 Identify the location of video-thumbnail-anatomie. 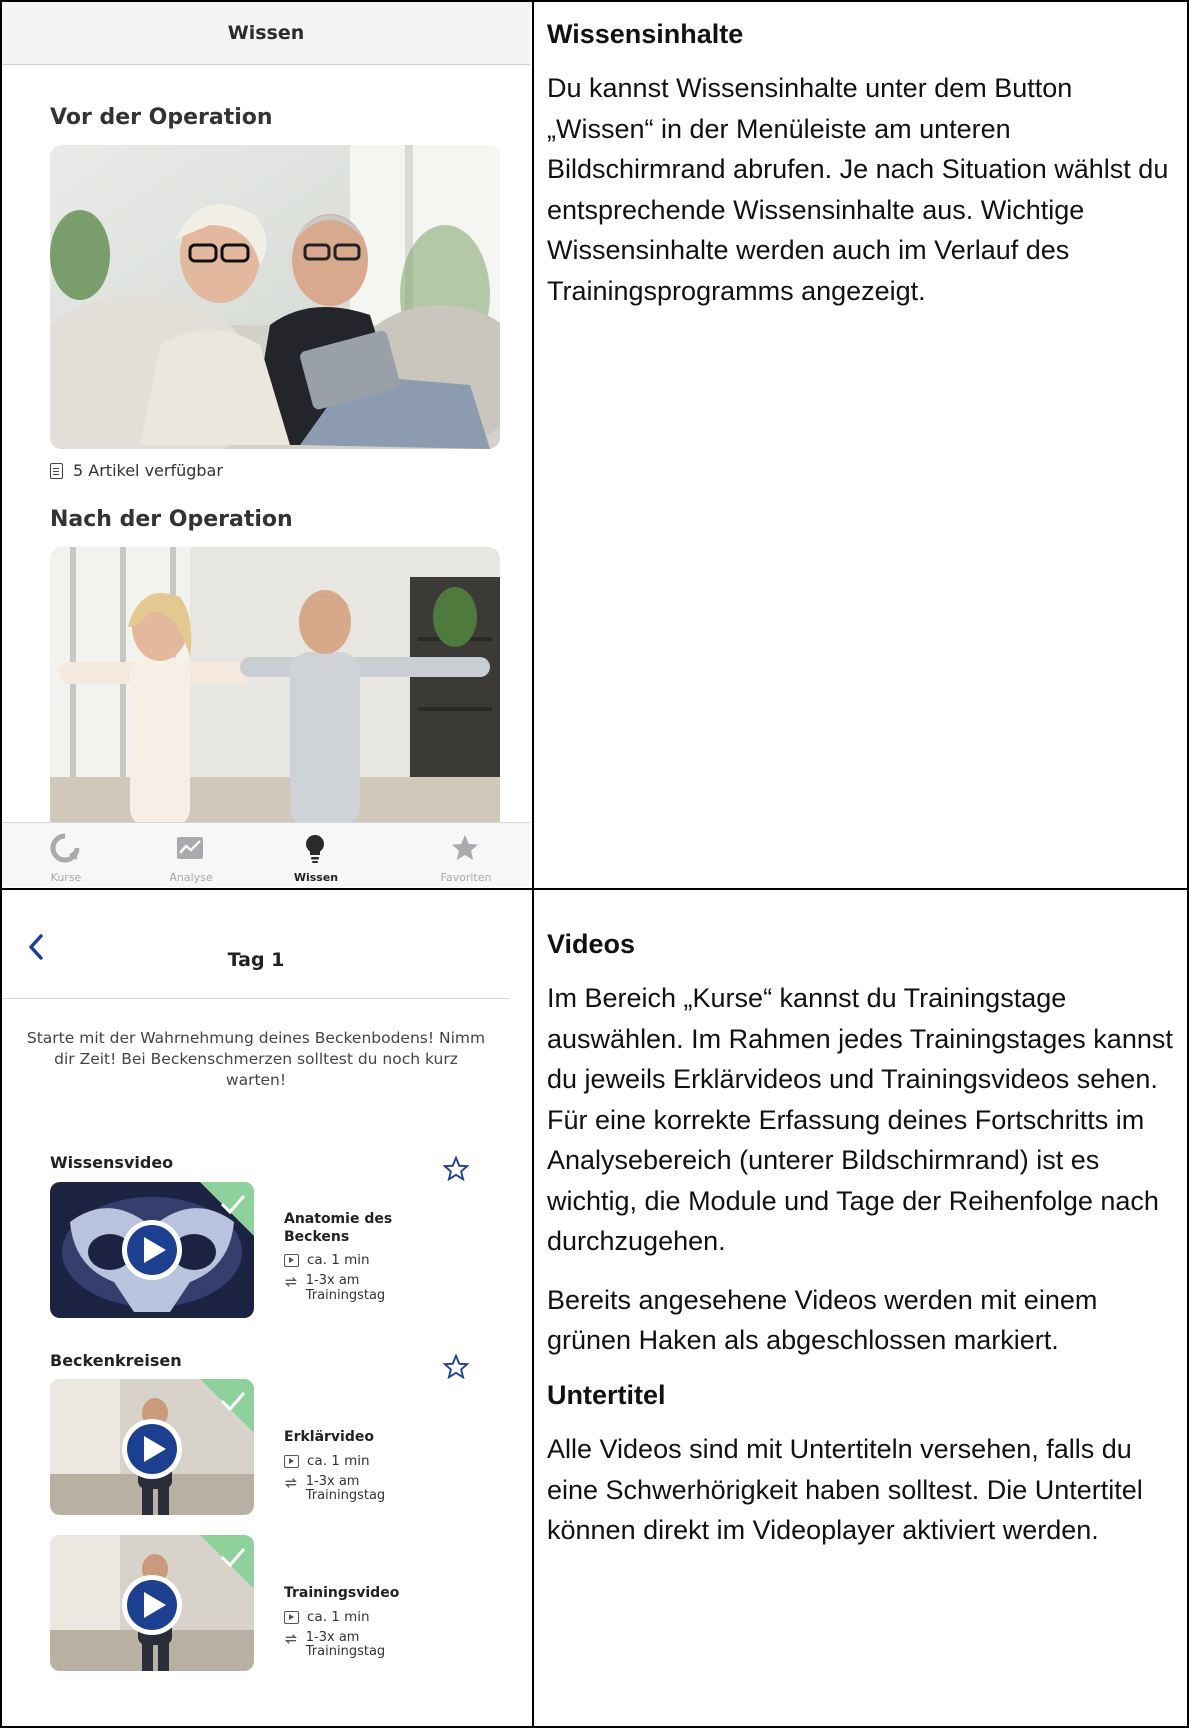
(152, 1250).